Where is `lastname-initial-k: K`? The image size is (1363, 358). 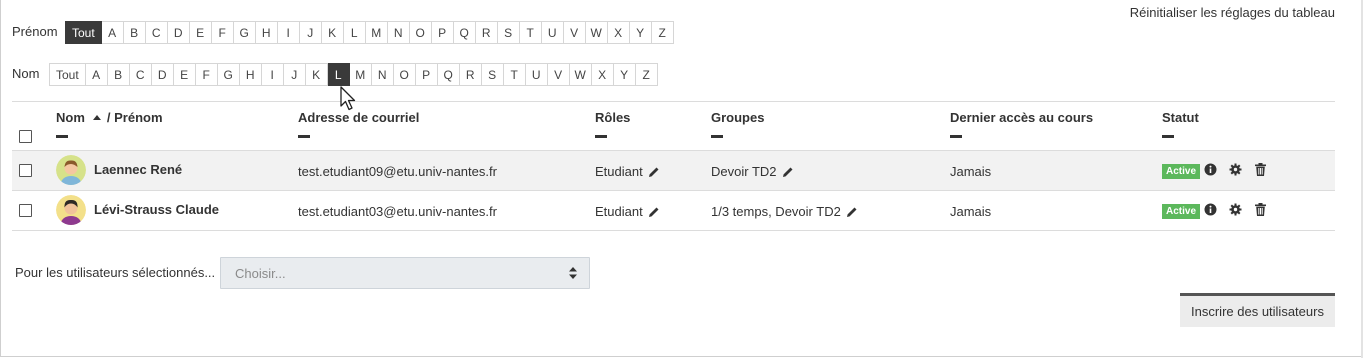
lastname-initial-k: K is located at coordinates (316, 74).